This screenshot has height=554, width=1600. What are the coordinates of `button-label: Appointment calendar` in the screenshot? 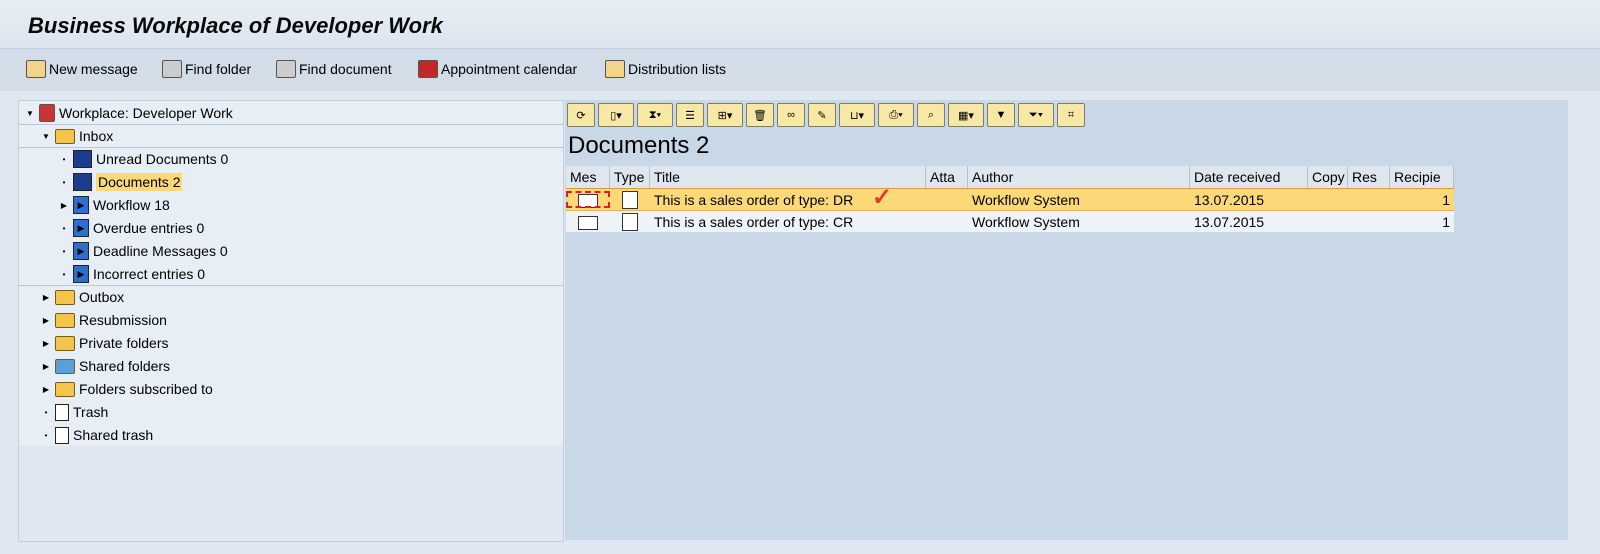 It's located at (509, 69).